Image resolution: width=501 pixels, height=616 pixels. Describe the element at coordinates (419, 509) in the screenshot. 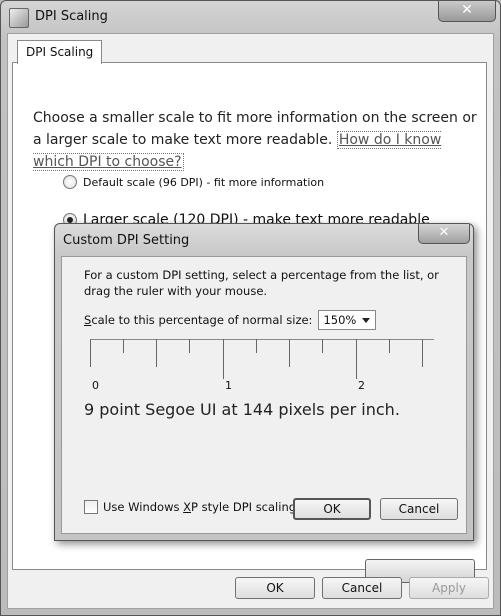

I see `dialog-cancel-button: Cancel` at that location.